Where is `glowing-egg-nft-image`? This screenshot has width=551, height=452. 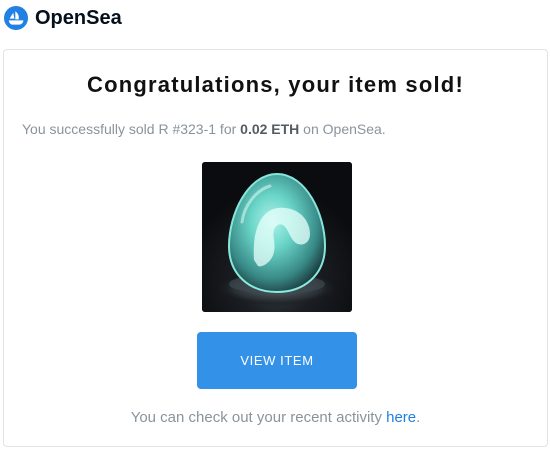
glowing-egg-nft-image is located at coordinates (277, 237).